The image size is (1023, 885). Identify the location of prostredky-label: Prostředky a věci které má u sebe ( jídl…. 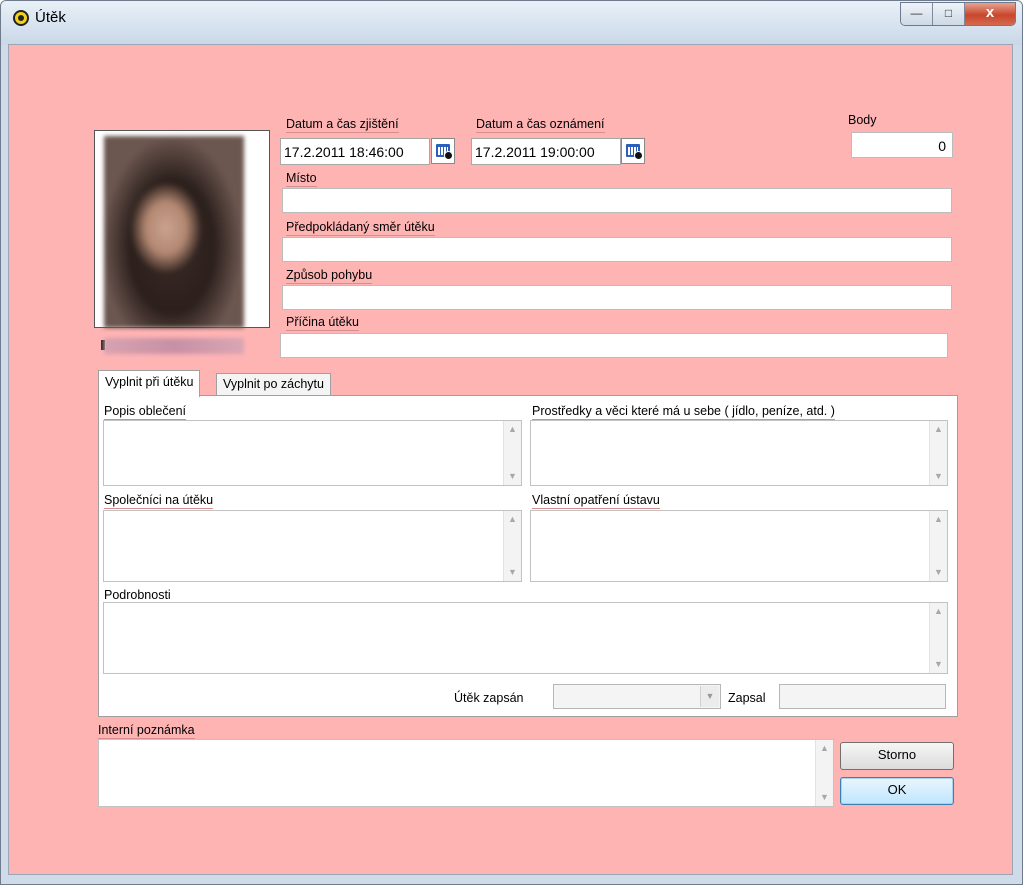
(683, 412).